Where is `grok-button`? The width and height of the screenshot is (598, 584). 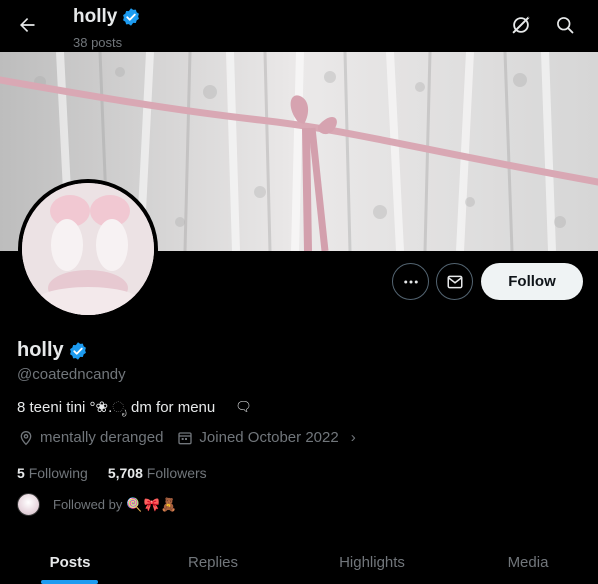
grok-button is located at coordinates (521, 25).